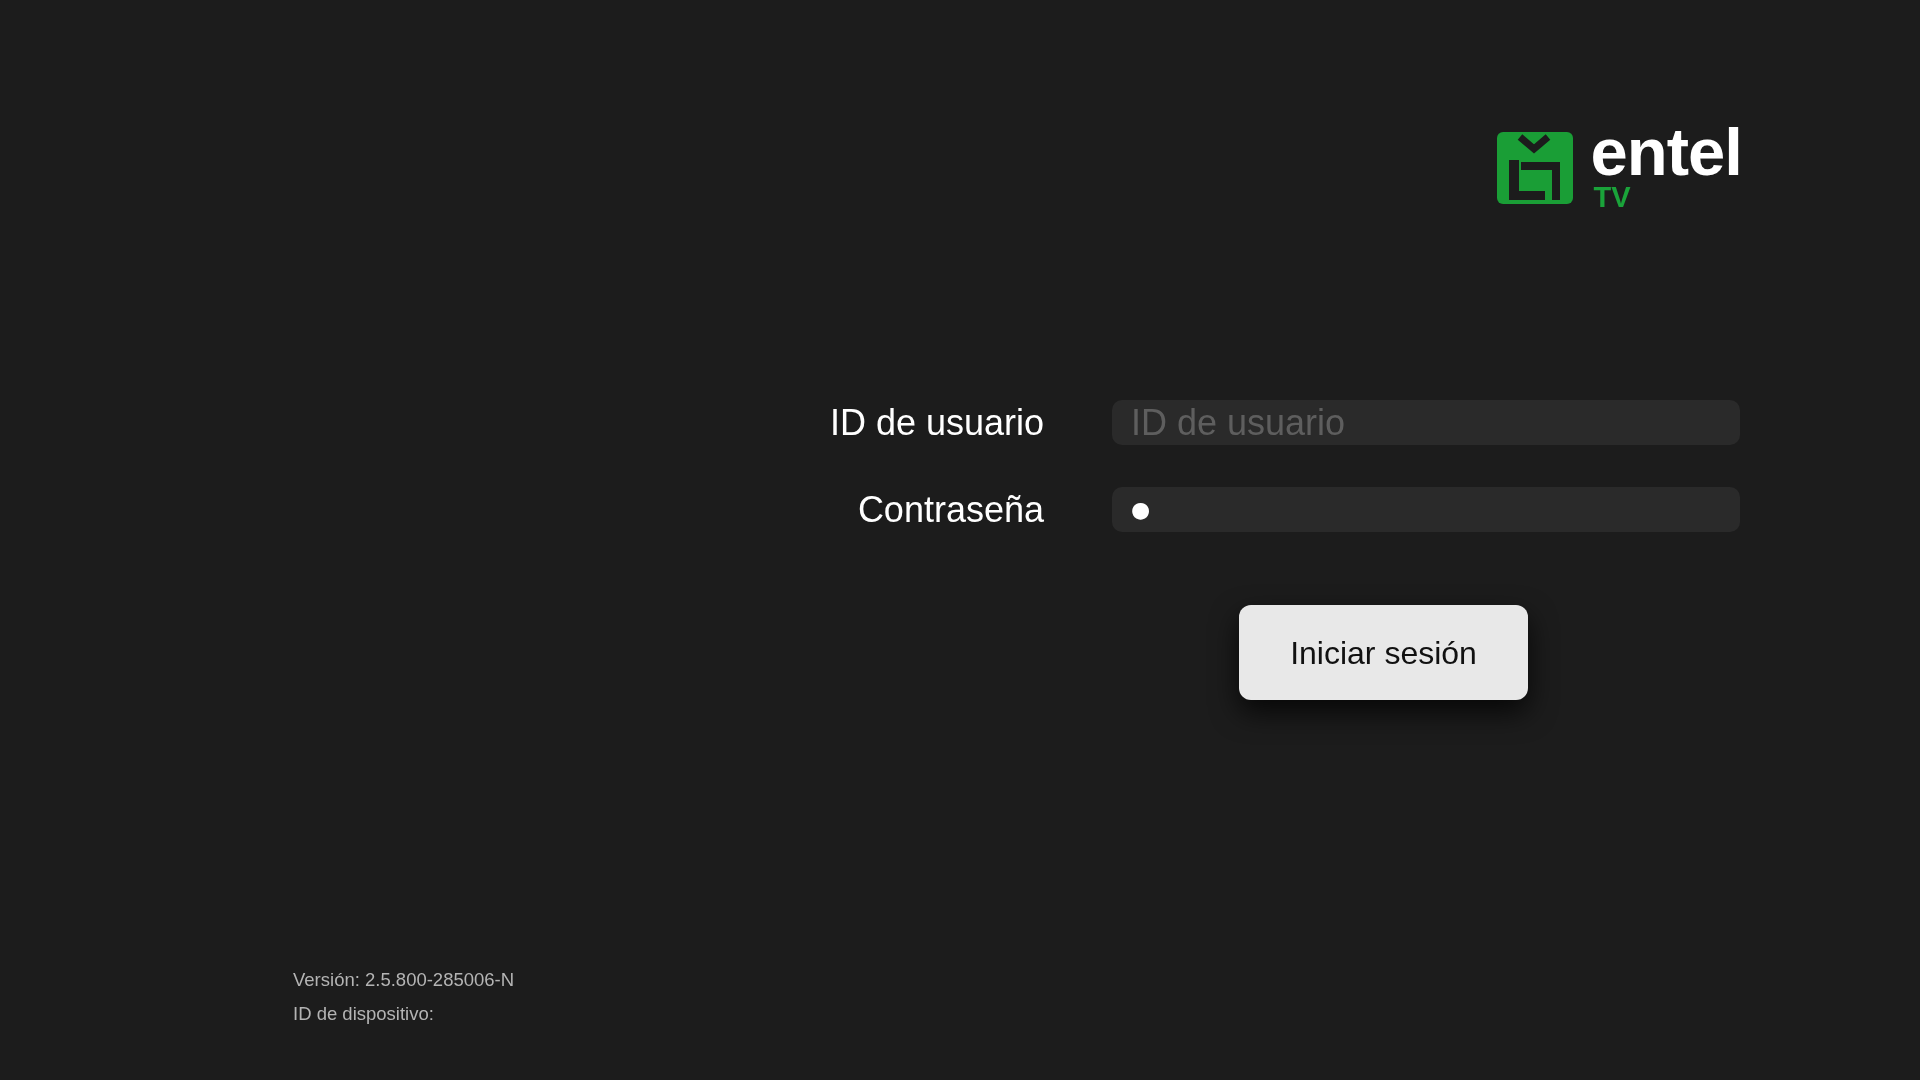  Describe the element at coordinates (1426, 509) in the screenshot. I see `password-field: ●` at that location.